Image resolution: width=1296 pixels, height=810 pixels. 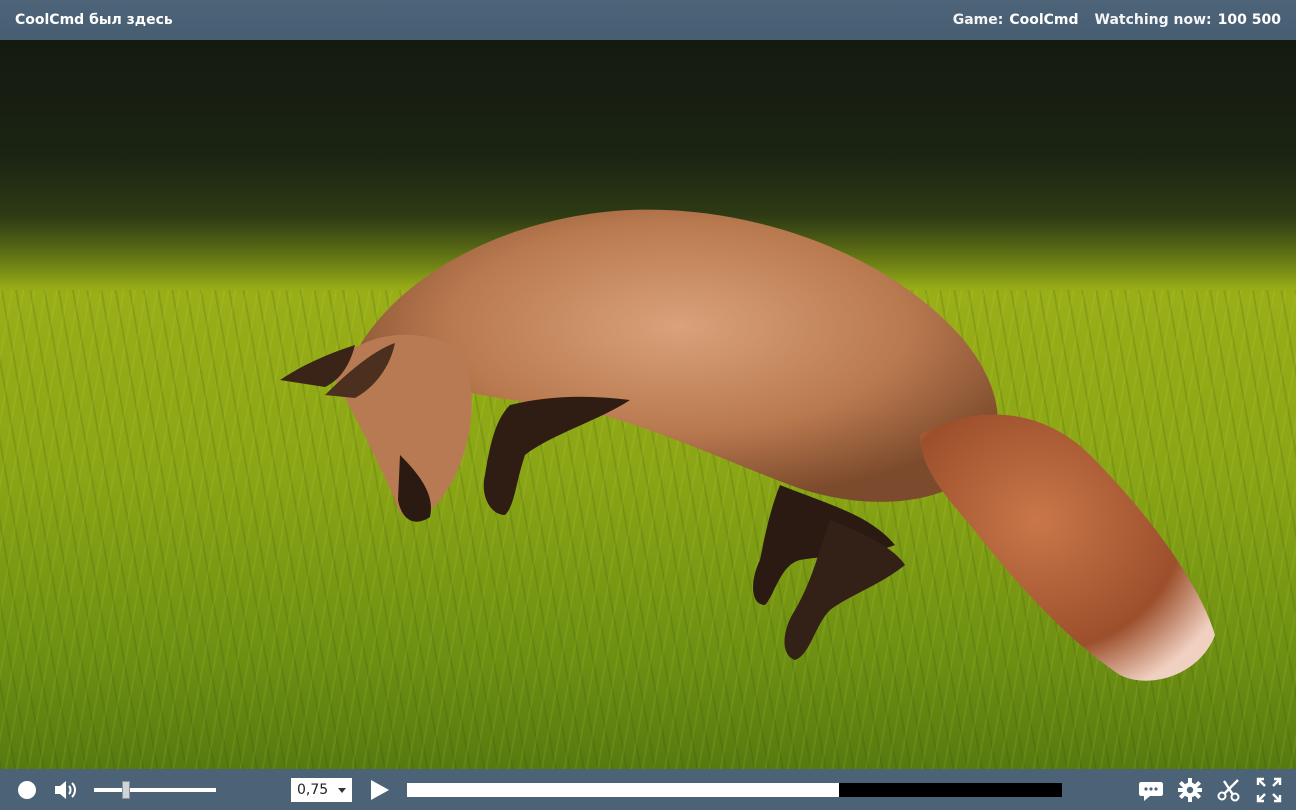 What do you see at coordinates (342, 790) in the screenshot?
I see `chevron-down-icon` at bounding box center [342, 790].